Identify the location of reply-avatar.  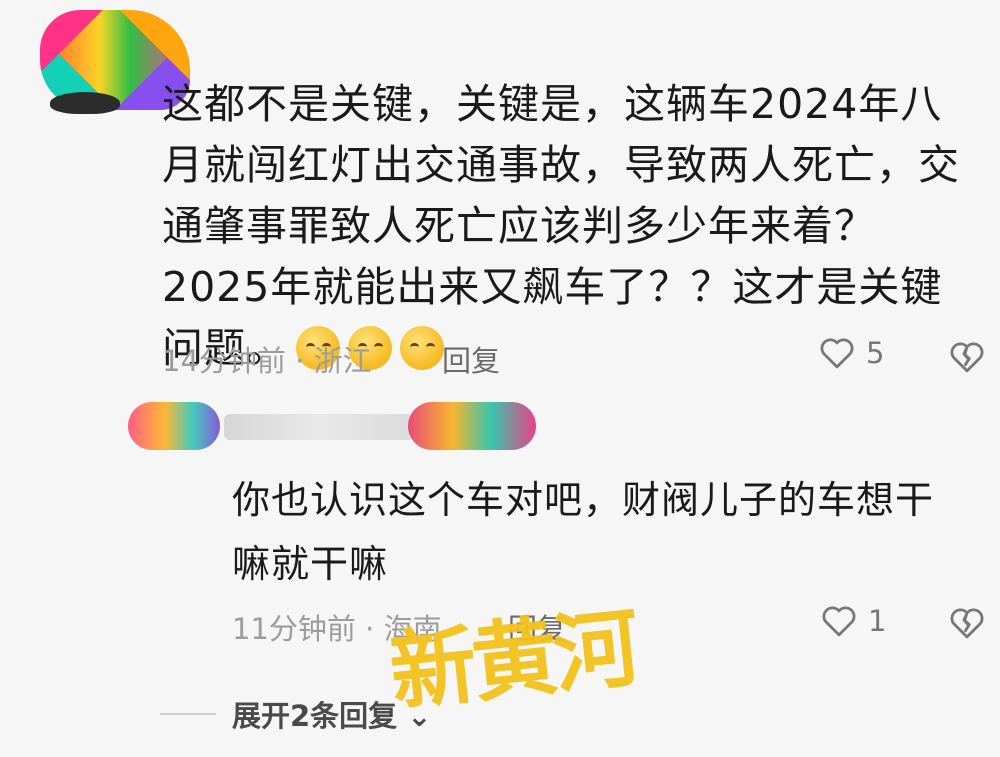
(174, 426).